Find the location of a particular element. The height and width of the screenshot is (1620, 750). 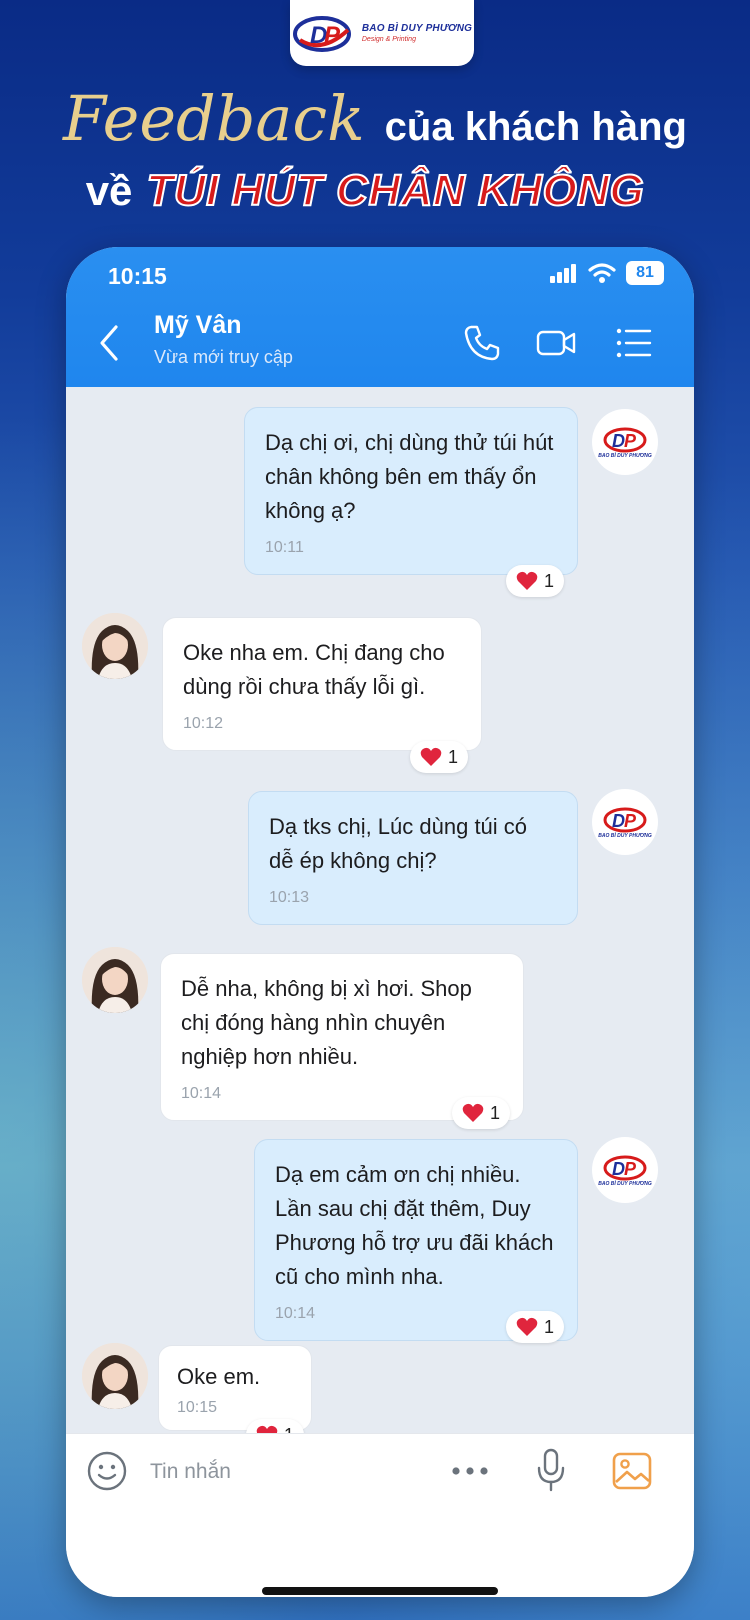

brand-tagline: Design & Printing is located at coordinates (388, 39).